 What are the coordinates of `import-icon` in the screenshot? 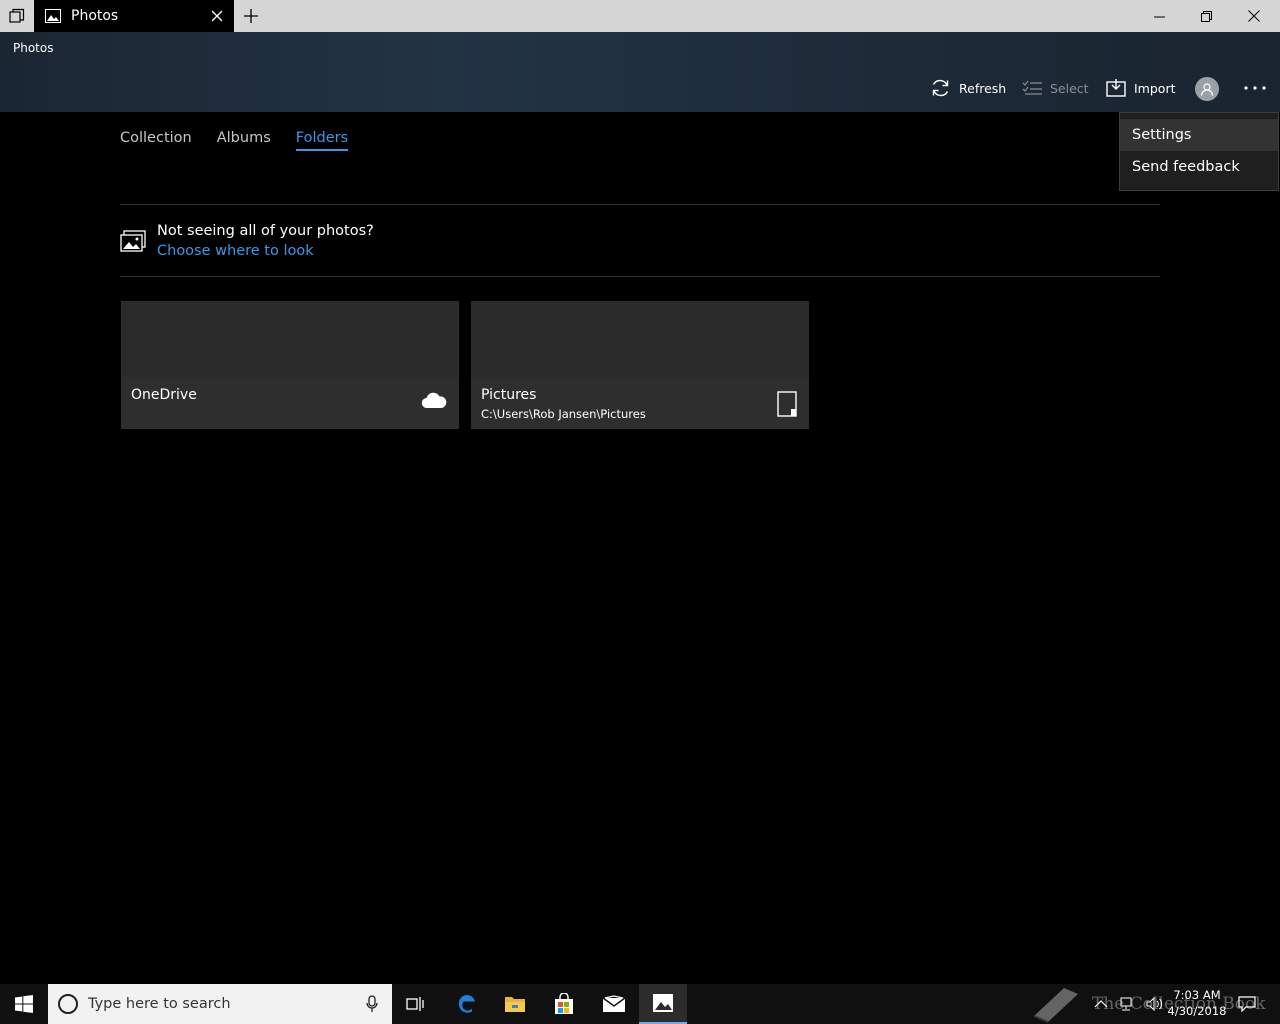 It's located at (1116, 88).